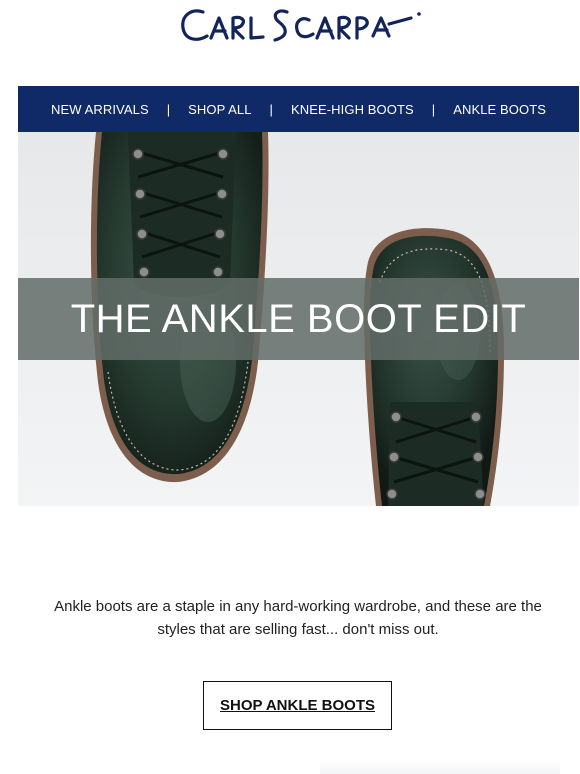 The image size is (580, 774). I want to click on bottom-image-edge, so click(440, 767).